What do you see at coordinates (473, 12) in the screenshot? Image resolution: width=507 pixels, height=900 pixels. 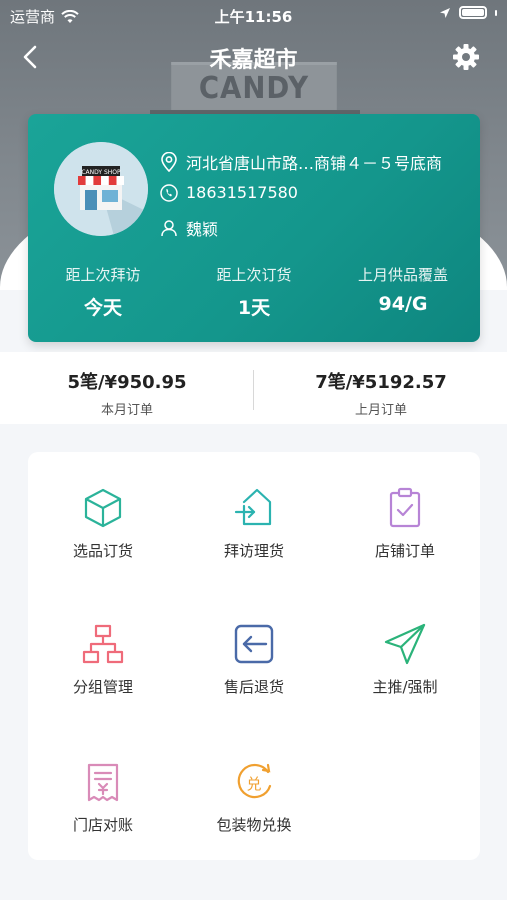 I see `battery-icon` at bounding box center [473, 12].